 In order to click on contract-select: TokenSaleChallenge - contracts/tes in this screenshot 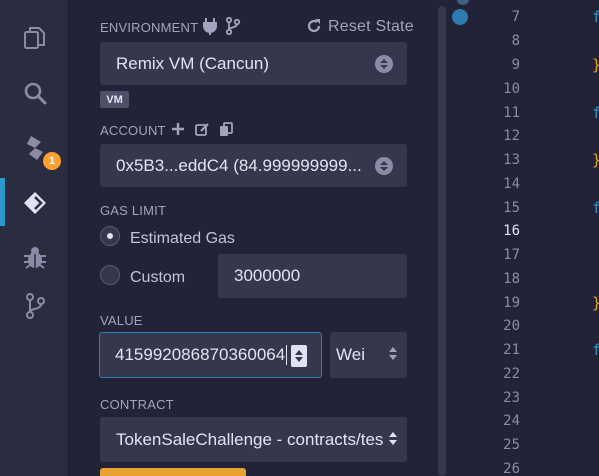, I will do `click(253, 439)`.